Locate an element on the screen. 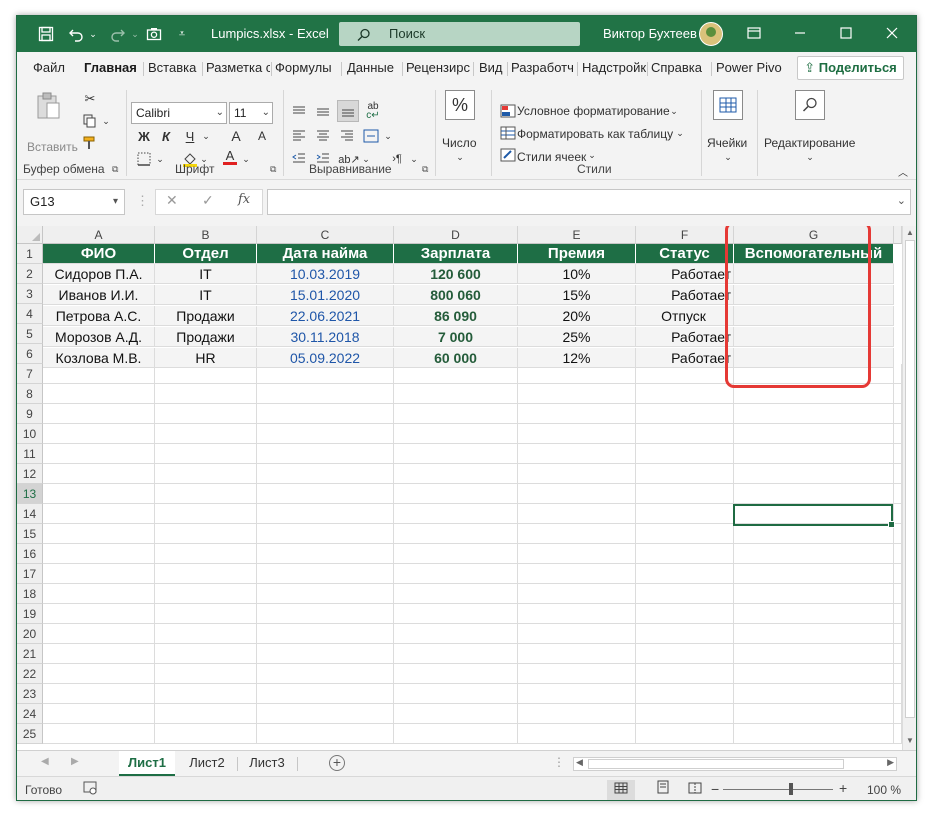 The width and height of the screenshot is (933, 816). ribbon-display-options-icon is located at coordinates (754, 34).